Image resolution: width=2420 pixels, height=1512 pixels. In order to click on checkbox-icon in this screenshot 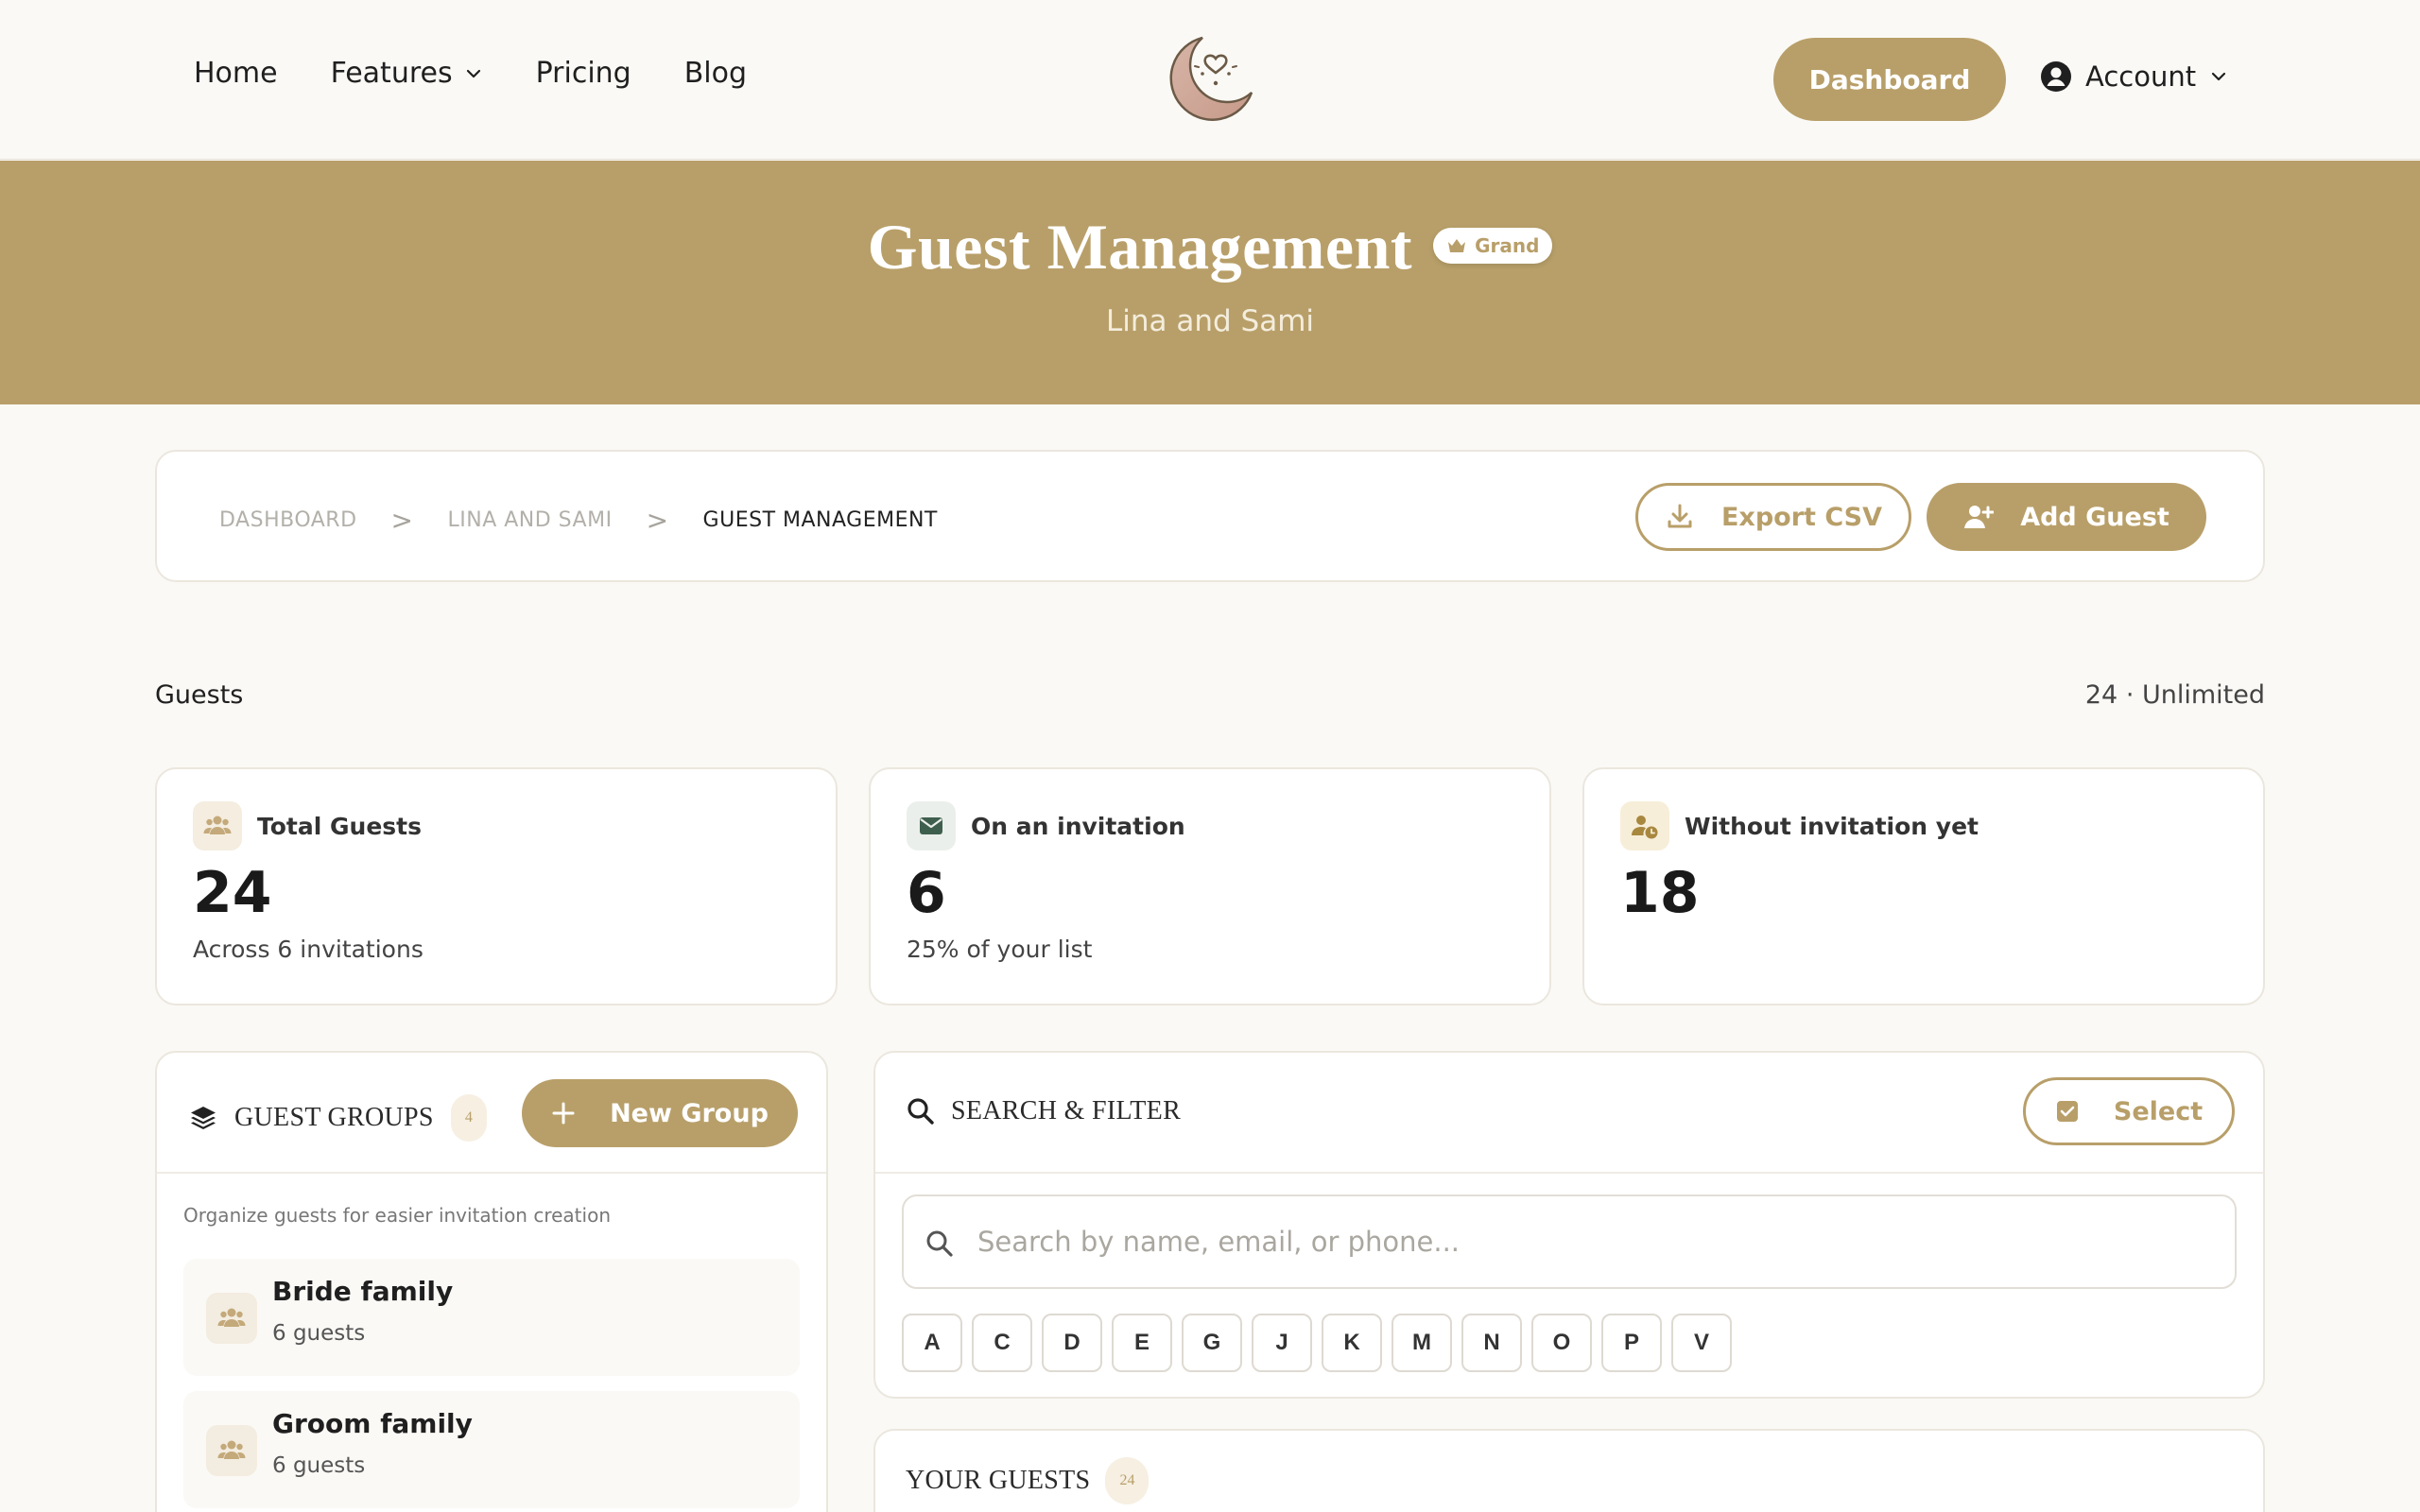, I will do `click(2067, 1111)`.